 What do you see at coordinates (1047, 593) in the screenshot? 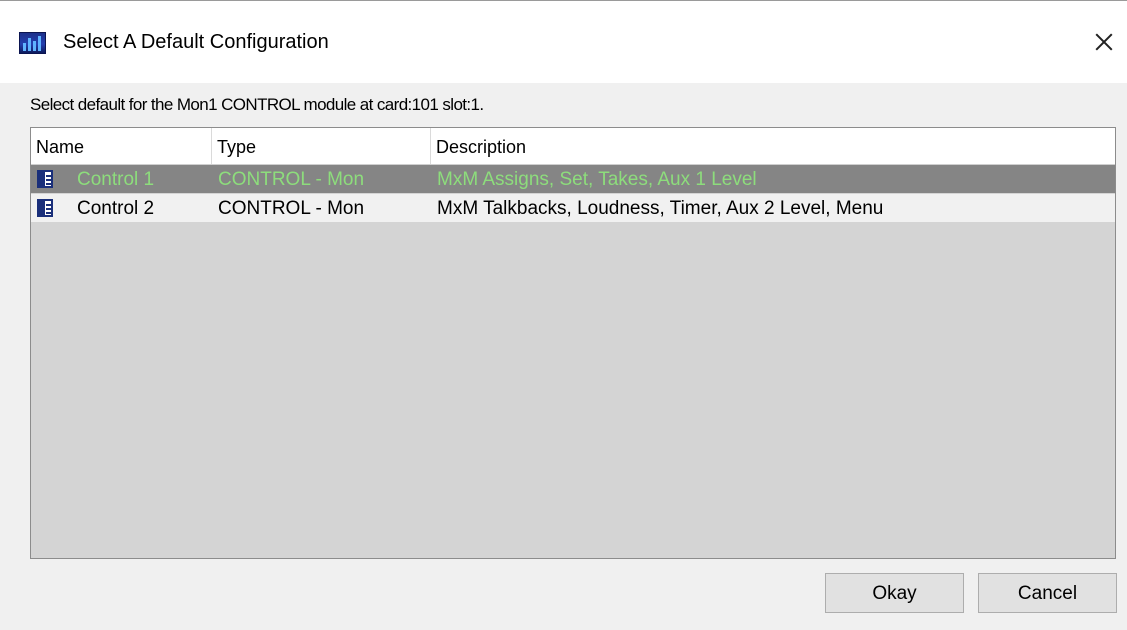
I see `cancel-button: Cancel` at bounding box center [1047, 593].